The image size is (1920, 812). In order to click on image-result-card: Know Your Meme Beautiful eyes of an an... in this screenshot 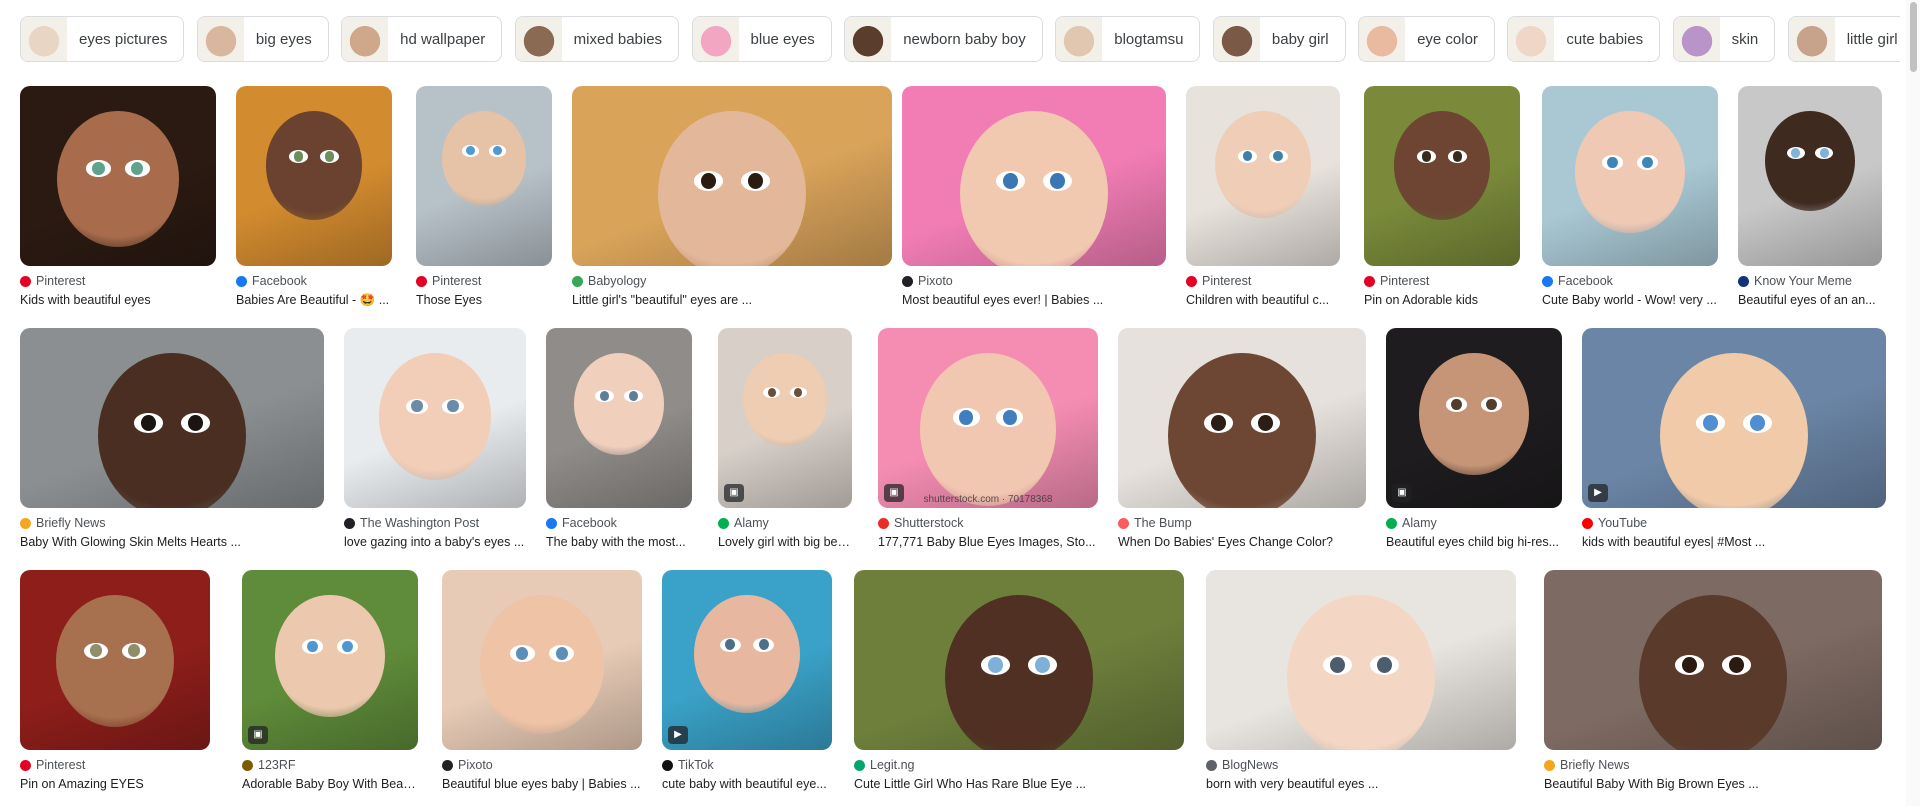, I will do `click(1810, 196)`.